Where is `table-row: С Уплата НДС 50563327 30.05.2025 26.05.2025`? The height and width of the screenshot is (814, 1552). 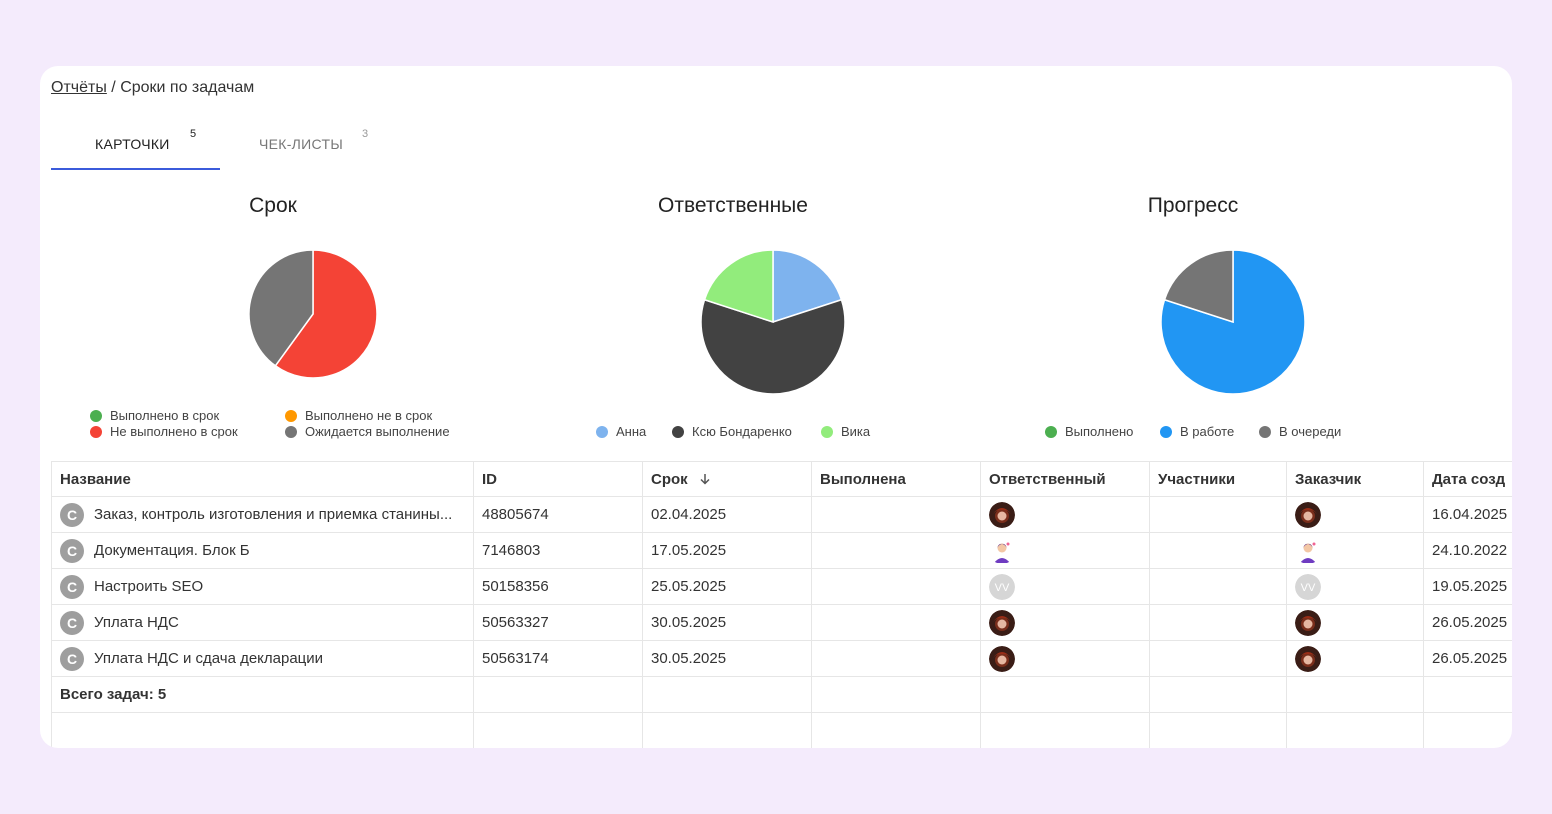
table-row: С Уплата НДС 50563327 30.05.2025 26.05.2025 is located at coordinates (781, 622).